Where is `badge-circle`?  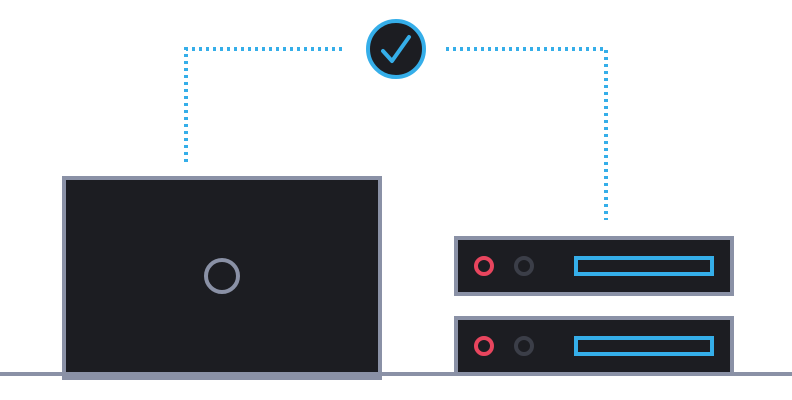
badge-circle is located at coordinates (396, 49).